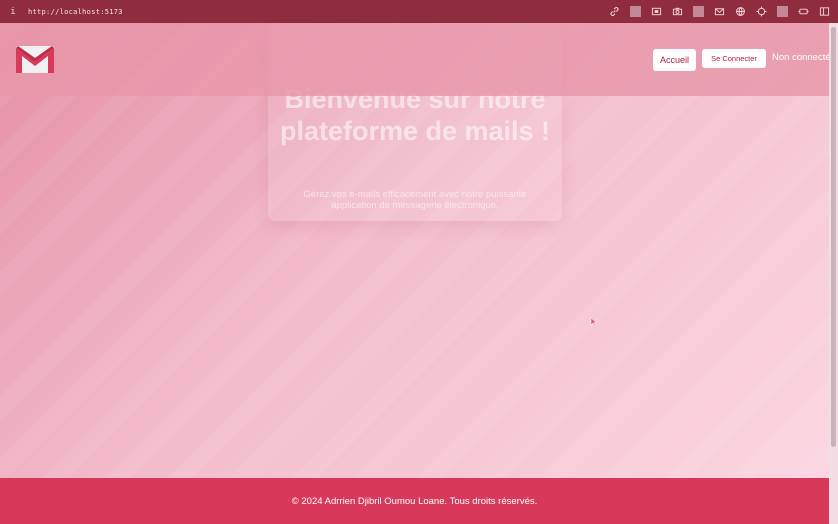 Image resolution: width=838 pixels, height=524 pixels. I want to click on camera-icon, so click(677, 11).